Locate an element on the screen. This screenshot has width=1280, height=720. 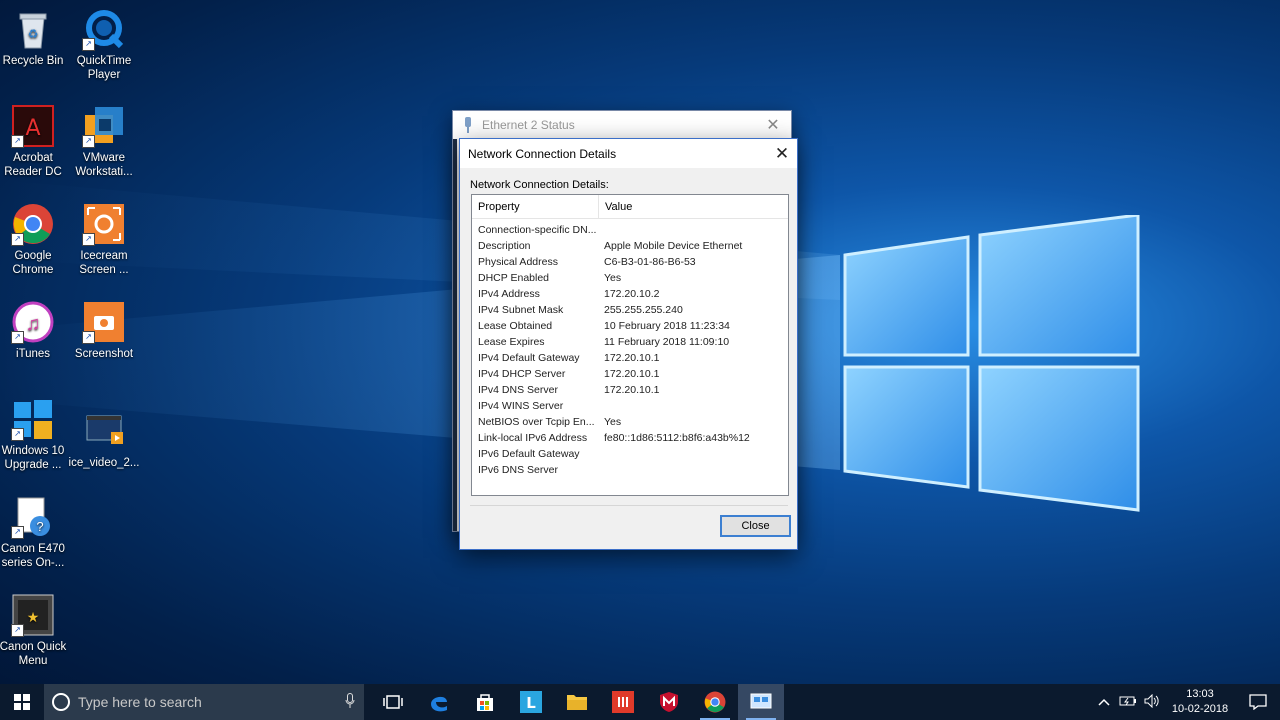
edge-icon is located at coordinates (439, 704).